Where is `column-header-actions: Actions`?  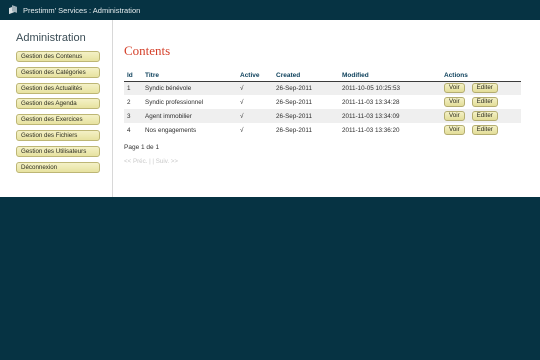
column-header-actions: Actions is located at coordinates (481, 76).